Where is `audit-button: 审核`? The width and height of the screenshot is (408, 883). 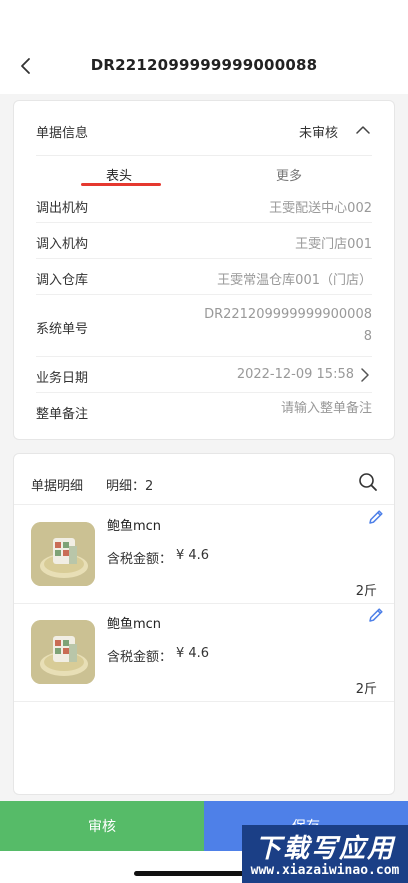
audit-button: 审核 is located at coordinates (102, 826).